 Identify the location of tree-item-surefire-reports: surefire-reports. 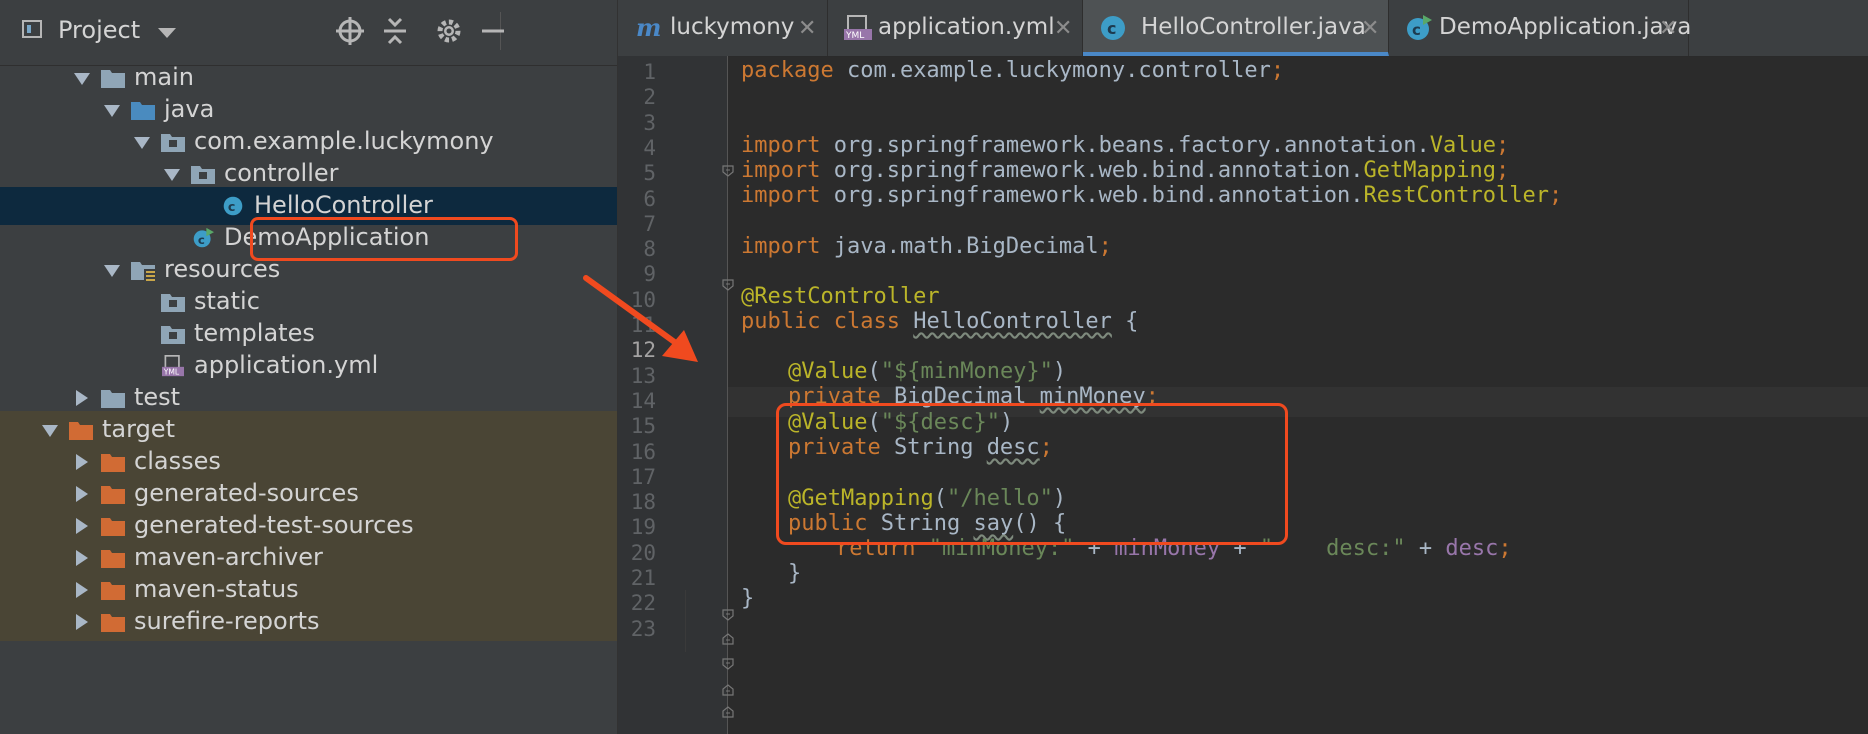
(308, 622).